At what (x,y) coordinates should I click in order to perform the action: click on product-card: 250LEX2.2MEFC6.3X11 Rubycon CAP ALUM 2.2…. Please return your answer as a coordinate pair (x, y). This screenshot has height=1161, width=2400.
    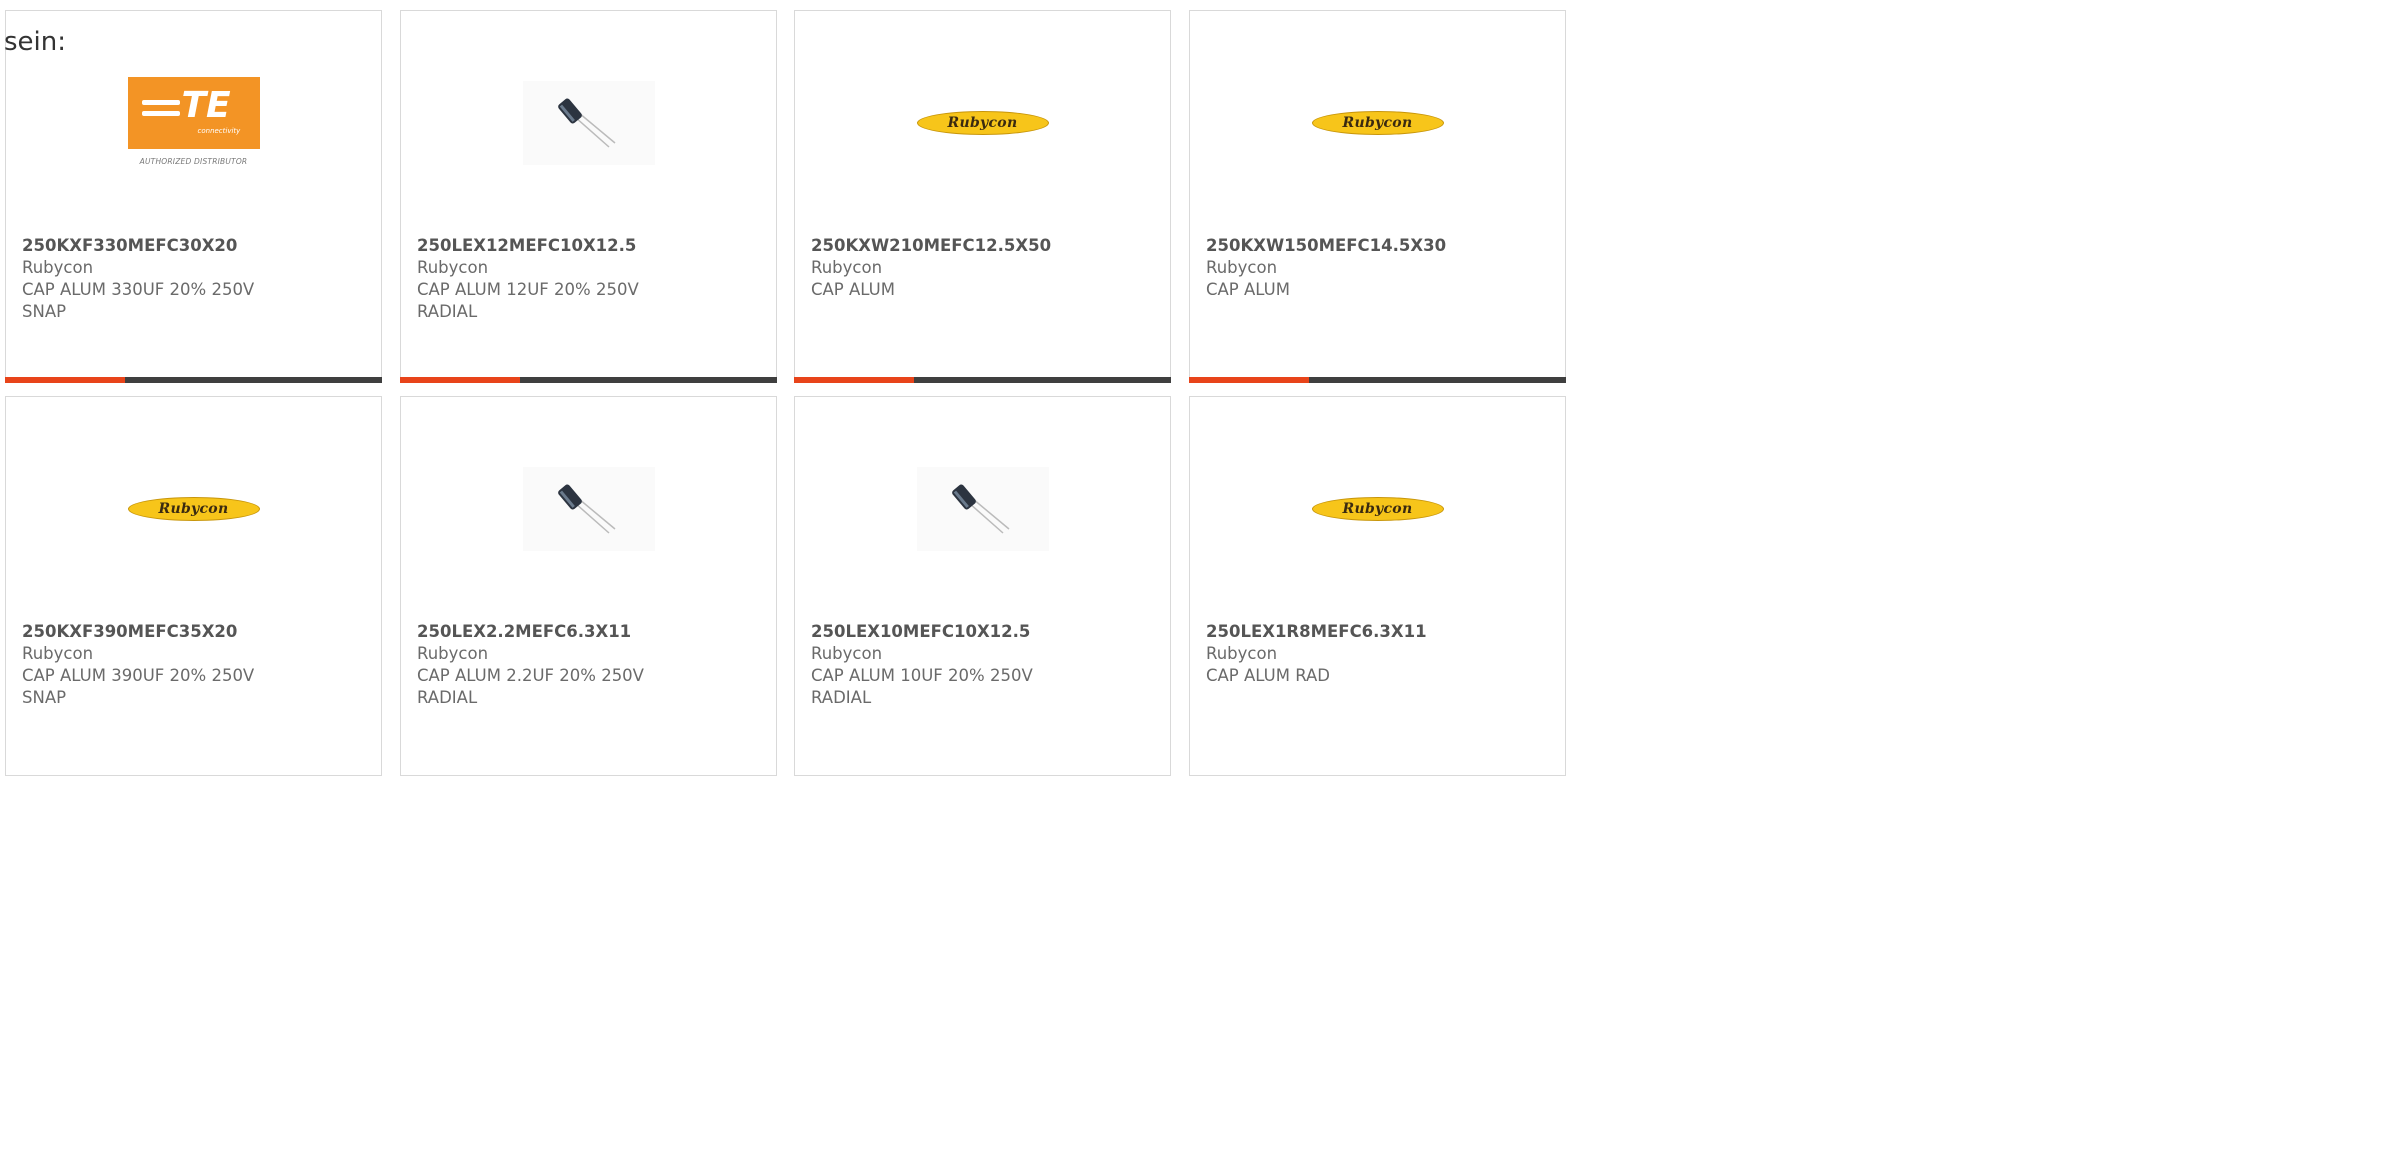
    Looking at the image, I should click on (588, 586).